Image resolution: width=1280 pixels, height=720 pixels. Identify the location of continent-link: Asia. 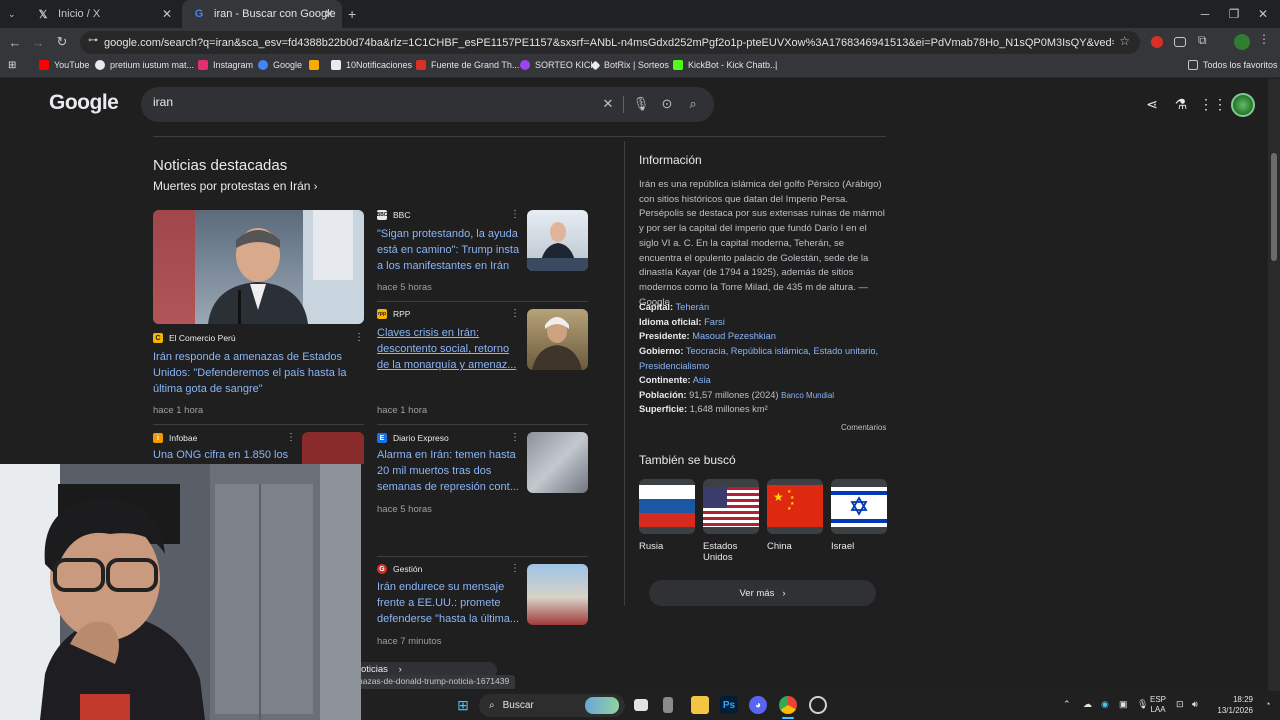
(702, 380).